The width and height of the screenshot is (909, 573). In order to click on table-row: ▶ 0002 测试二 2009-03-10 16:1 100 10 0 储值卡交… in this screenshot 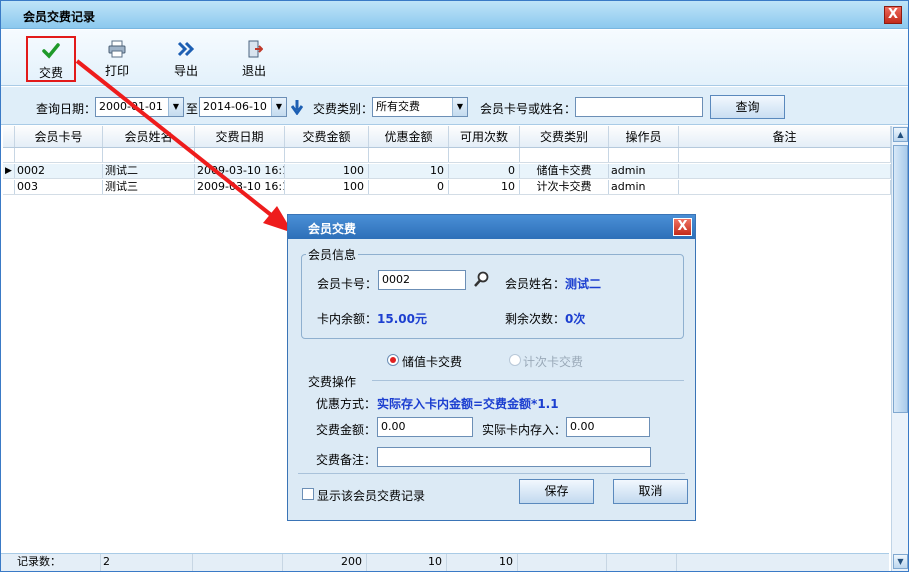, I will do `click(447, 171)`.